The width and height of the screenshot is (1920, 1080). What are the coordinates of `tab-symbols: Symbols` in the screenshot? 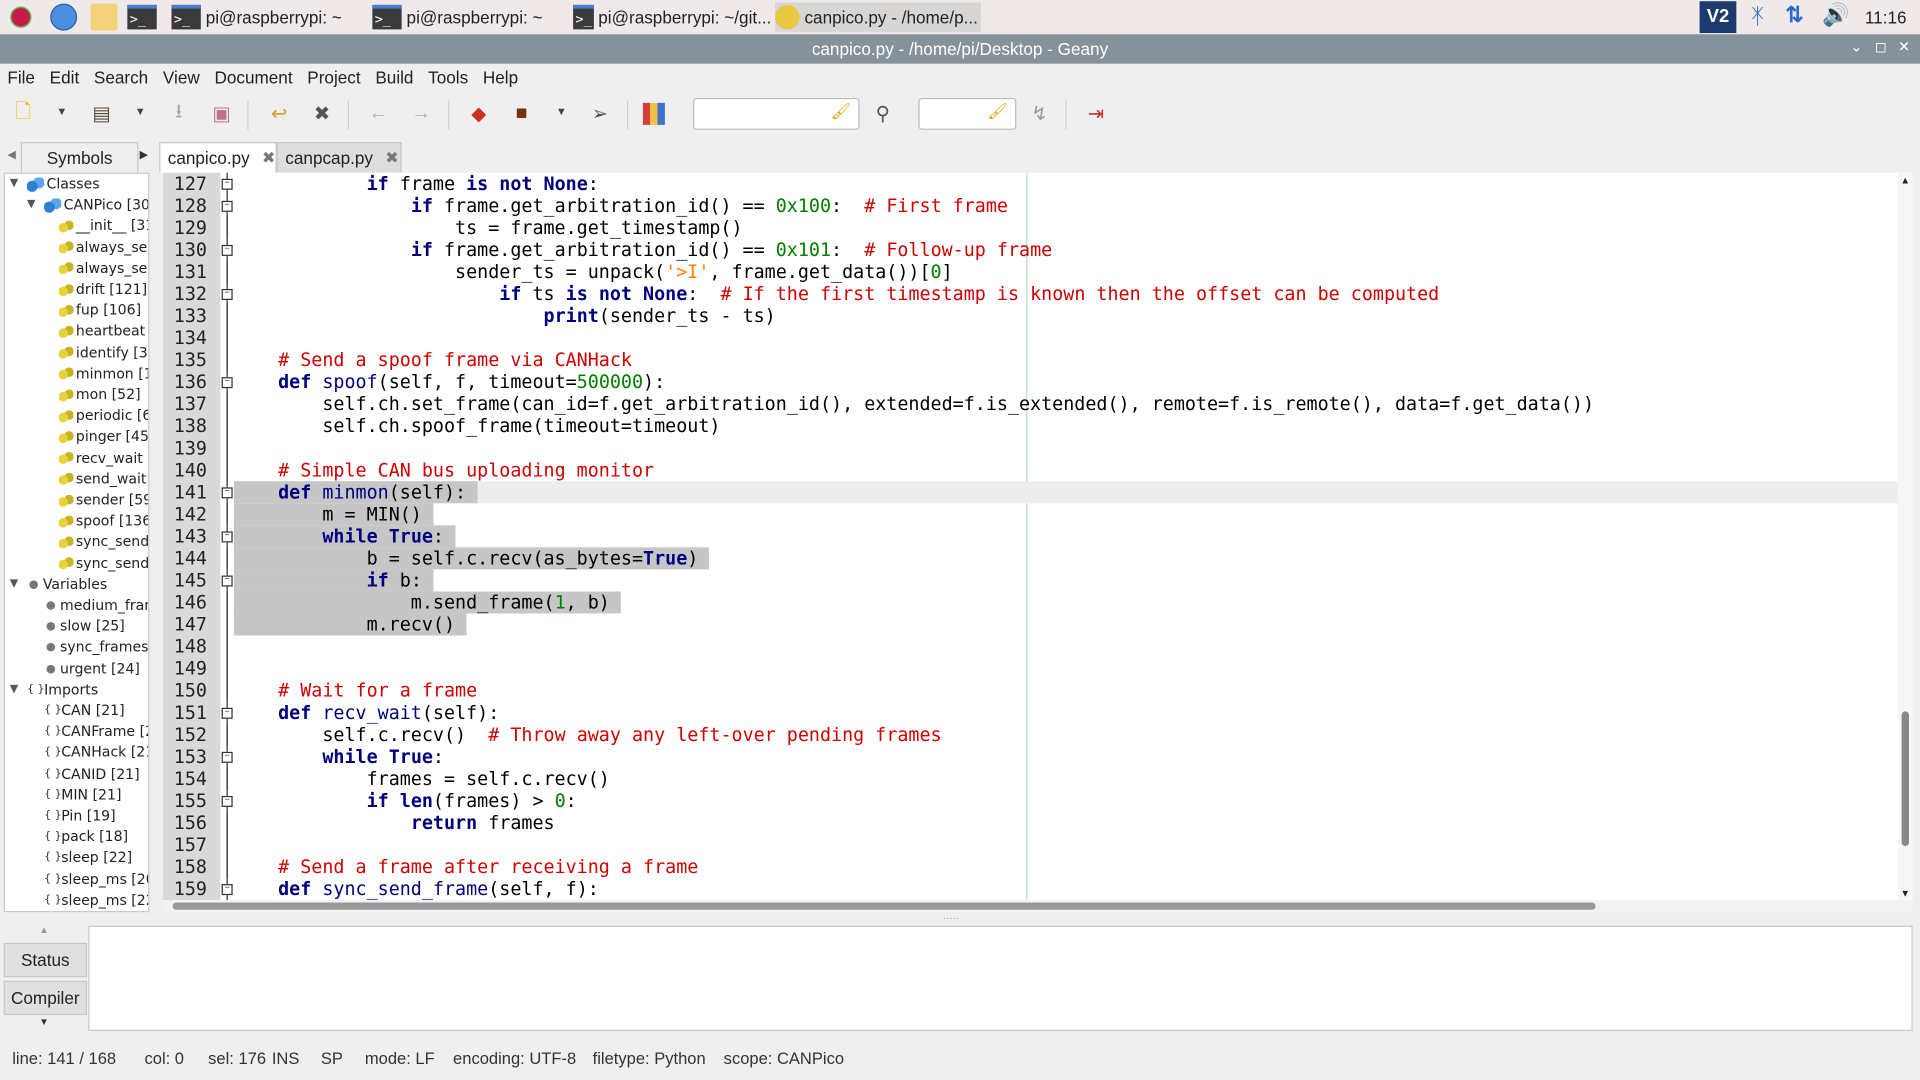 It's located at (79, 157).